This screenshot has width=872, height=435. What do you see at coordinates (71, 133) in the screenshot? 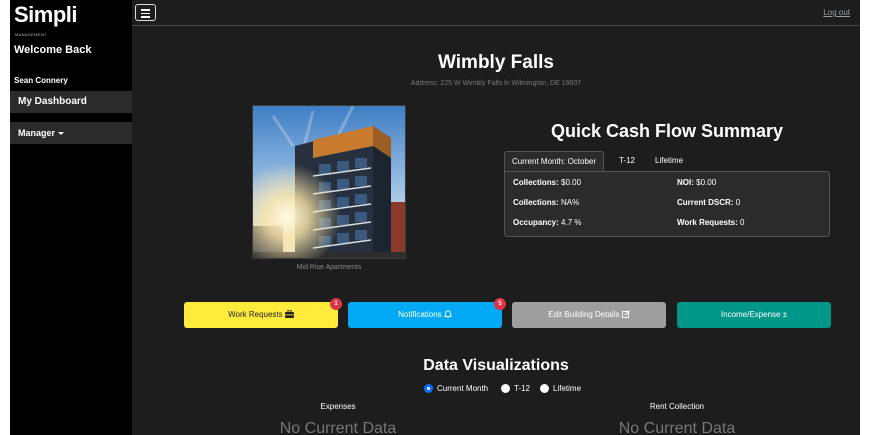
I see `sidebar-item-manager: Manager` at bounding box center [71, 133].